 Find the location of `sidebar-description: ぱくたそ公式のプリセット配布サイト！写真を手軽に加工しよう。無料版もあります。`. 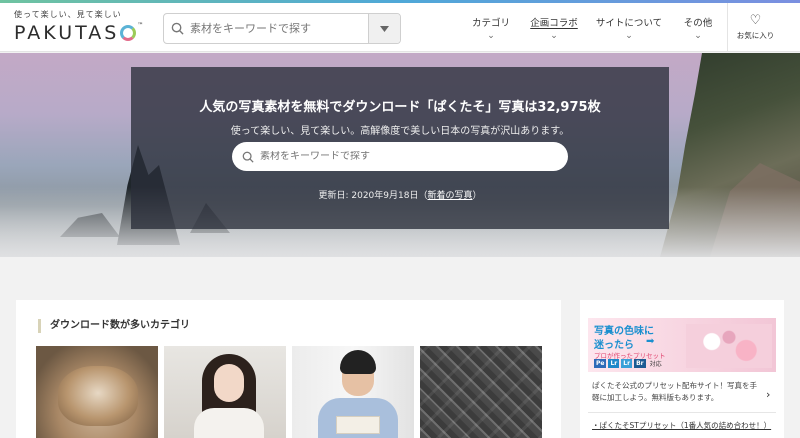

sidebar-description: ぱくたそ公式のプリセット配布サイト！写真を手軽に加工しよう。無料版もあります。 is located at coordinates (674, 391).